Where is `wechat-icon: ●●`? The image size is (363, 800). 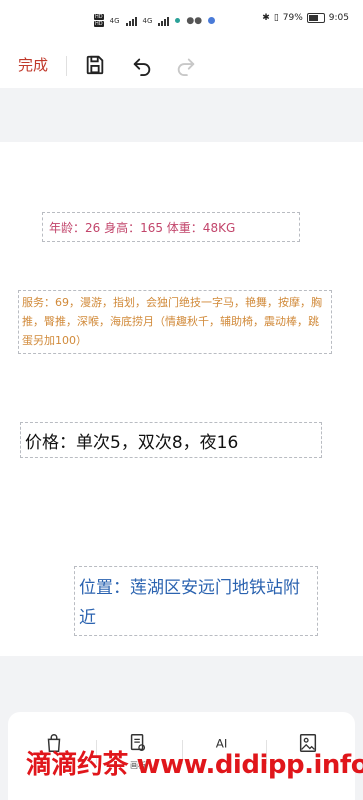
wechat-icon: ●● is located at coordinates (194, 20).